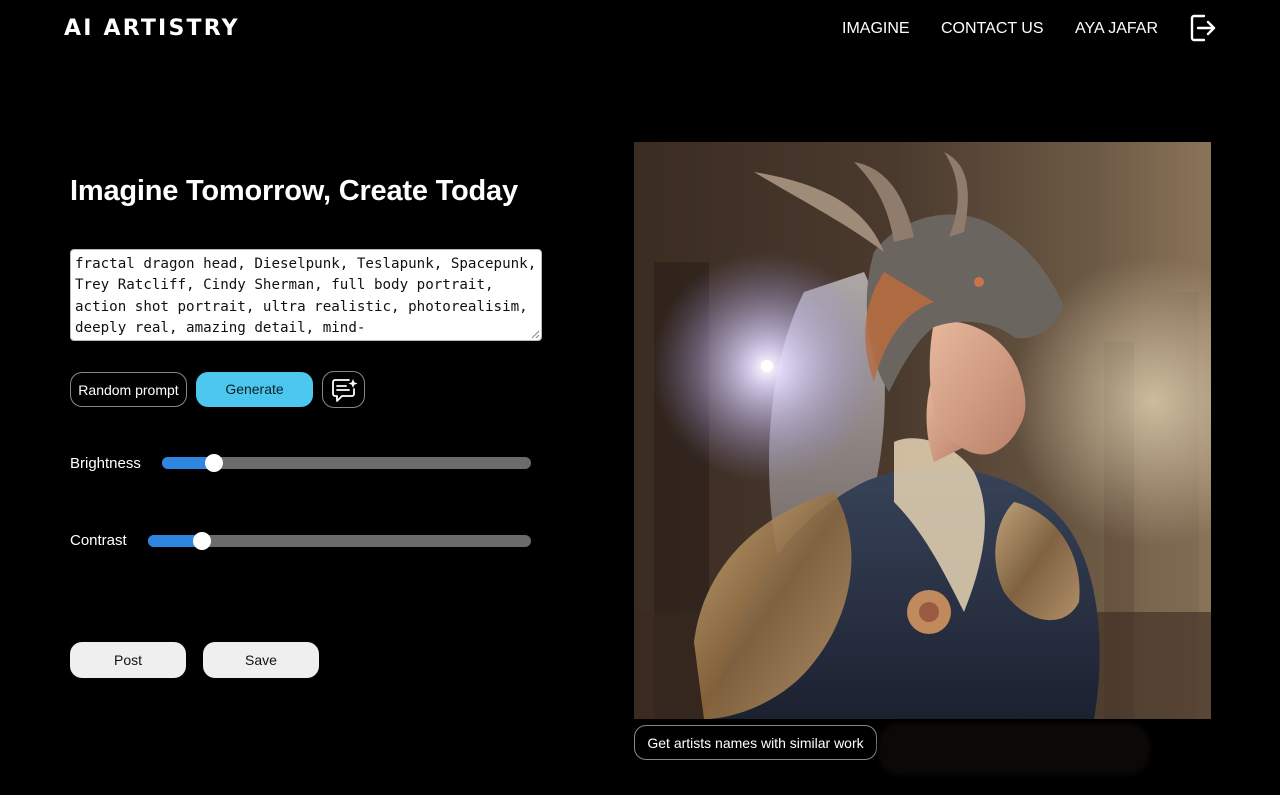  I want to click on brightness-label: Brightness, so click(105, 463).